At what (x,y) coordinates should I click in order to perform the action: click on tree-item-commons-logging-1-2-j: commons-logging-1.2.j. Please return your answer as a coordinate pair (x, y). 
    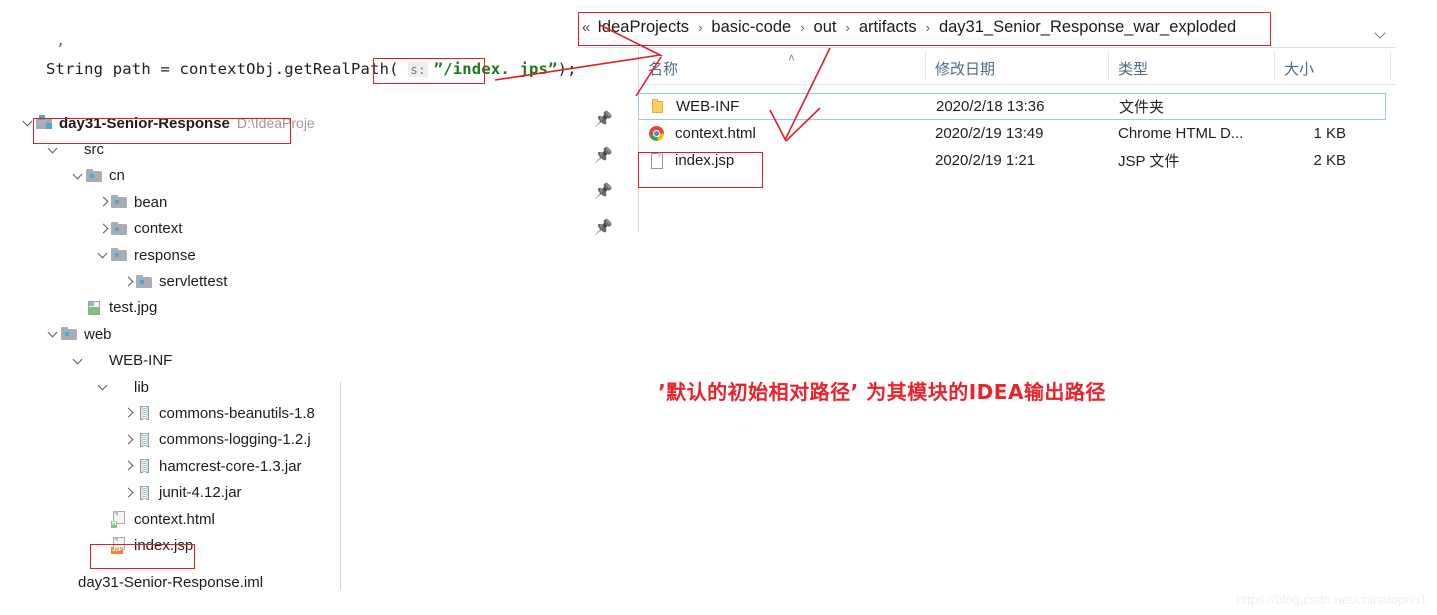
    Looking at the image, I should click on (172, 440).